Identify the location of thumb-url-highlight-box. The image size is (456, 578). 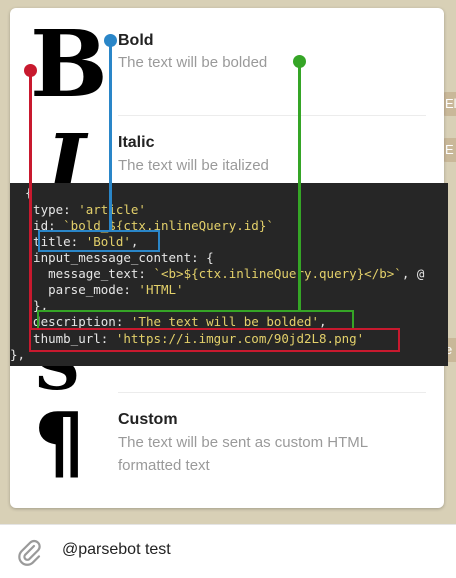
(214, 340).